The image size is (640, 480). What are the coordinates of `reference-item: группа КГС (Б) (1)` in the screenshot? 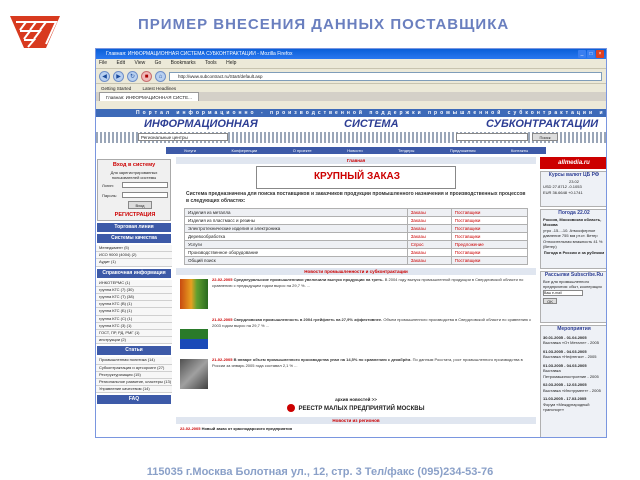 It's located at (134, 312).